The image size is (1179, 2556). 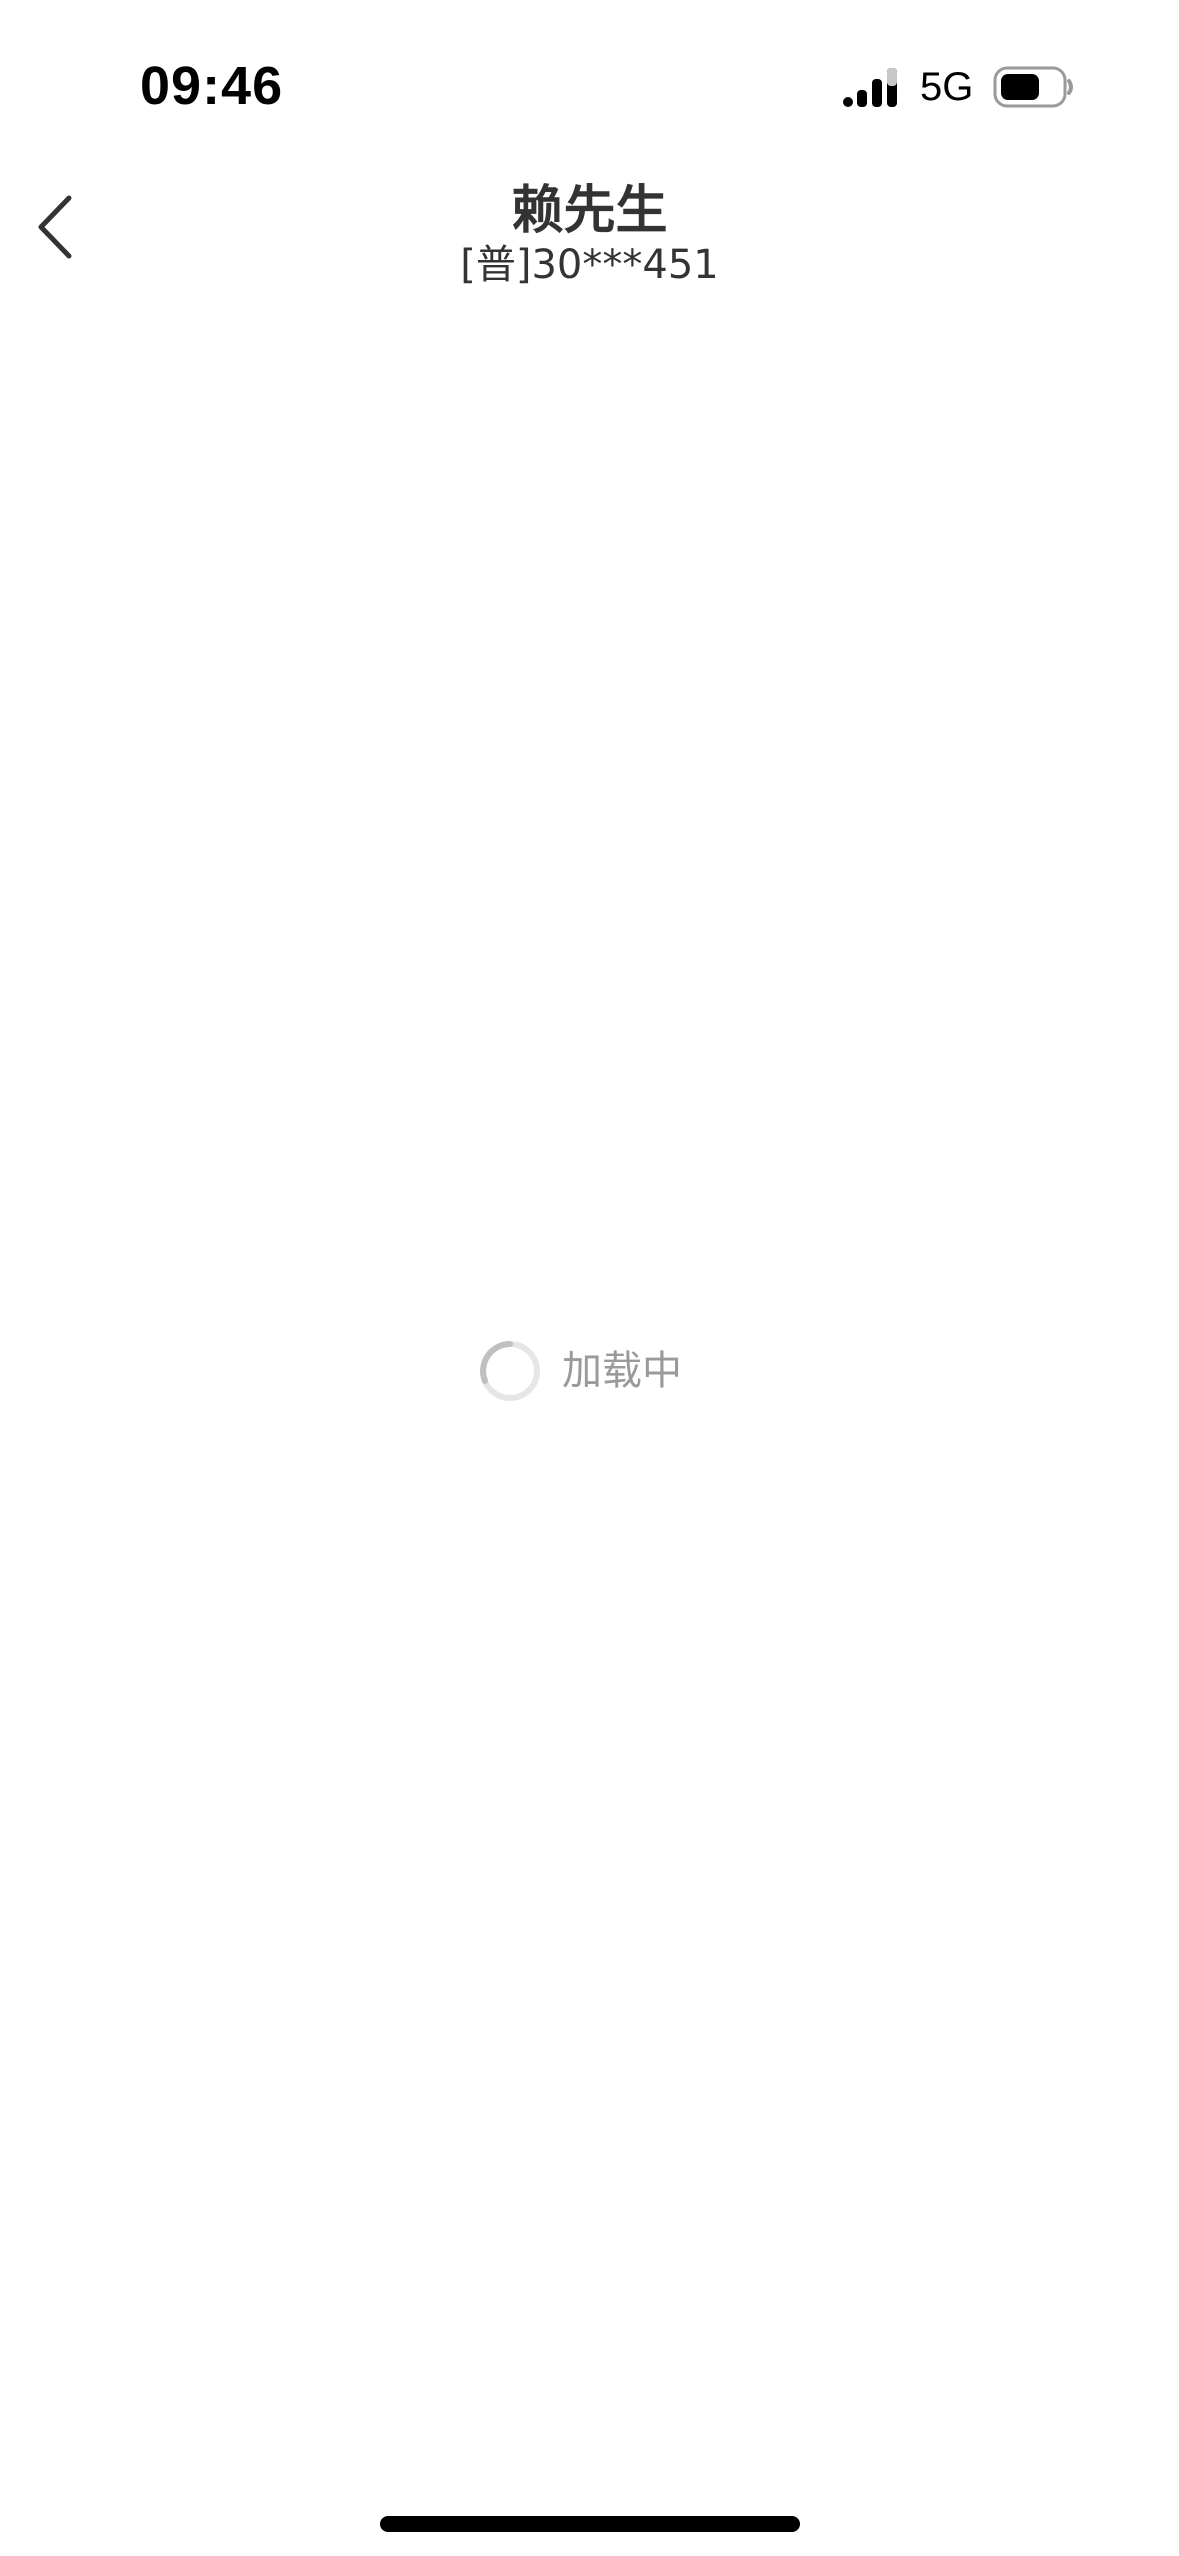 I want to click on spinner-icon, so click(x=510, y=1371).